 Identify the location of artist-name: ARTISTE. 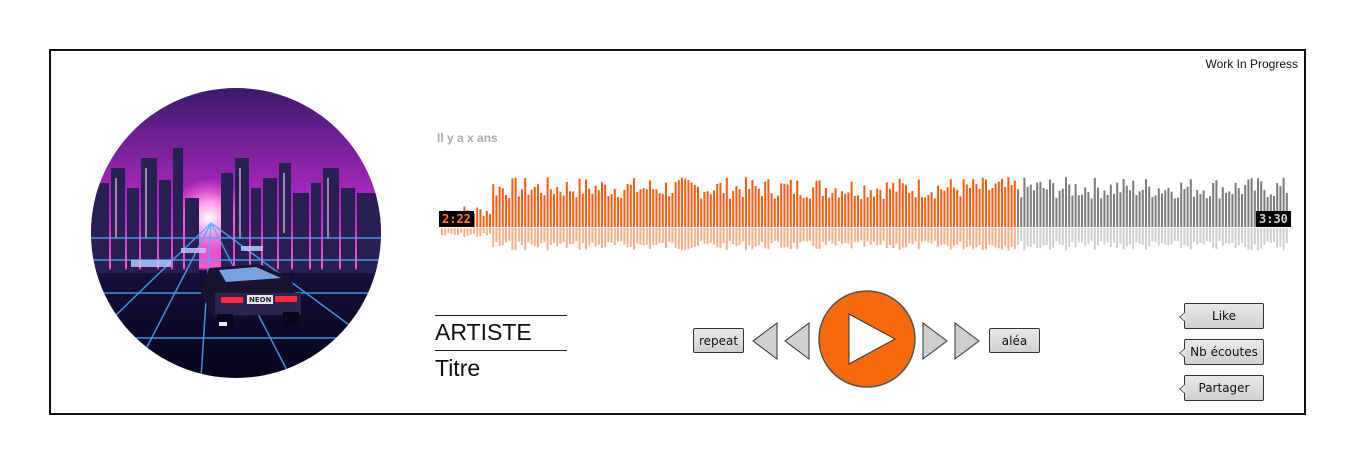
(483, 332).